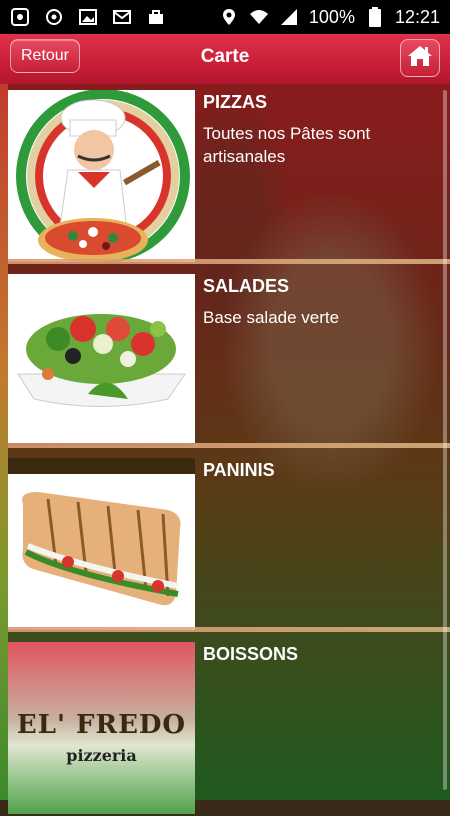 The width and height of the screenshot is (450, 816). What do you see at coordinates (251, 654) in the screenshot?
I see `menu-item-title: BOISSONS` at bounding box center [251, 654].